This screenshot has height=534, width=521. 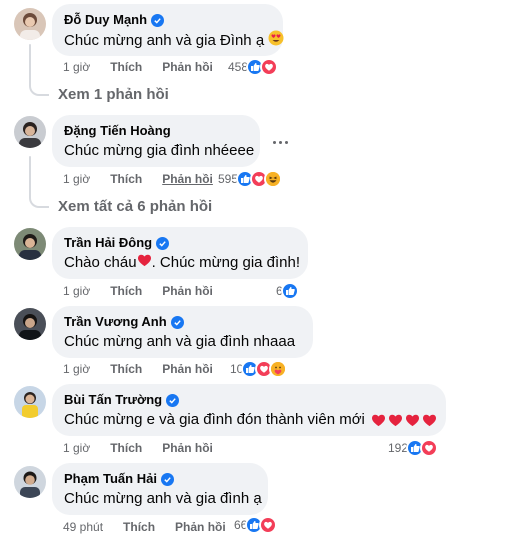 What do you see at coordinates (276, 41) in the screenshot?
I see `heart-eyes-emoji` at bounding box center [276, 41].